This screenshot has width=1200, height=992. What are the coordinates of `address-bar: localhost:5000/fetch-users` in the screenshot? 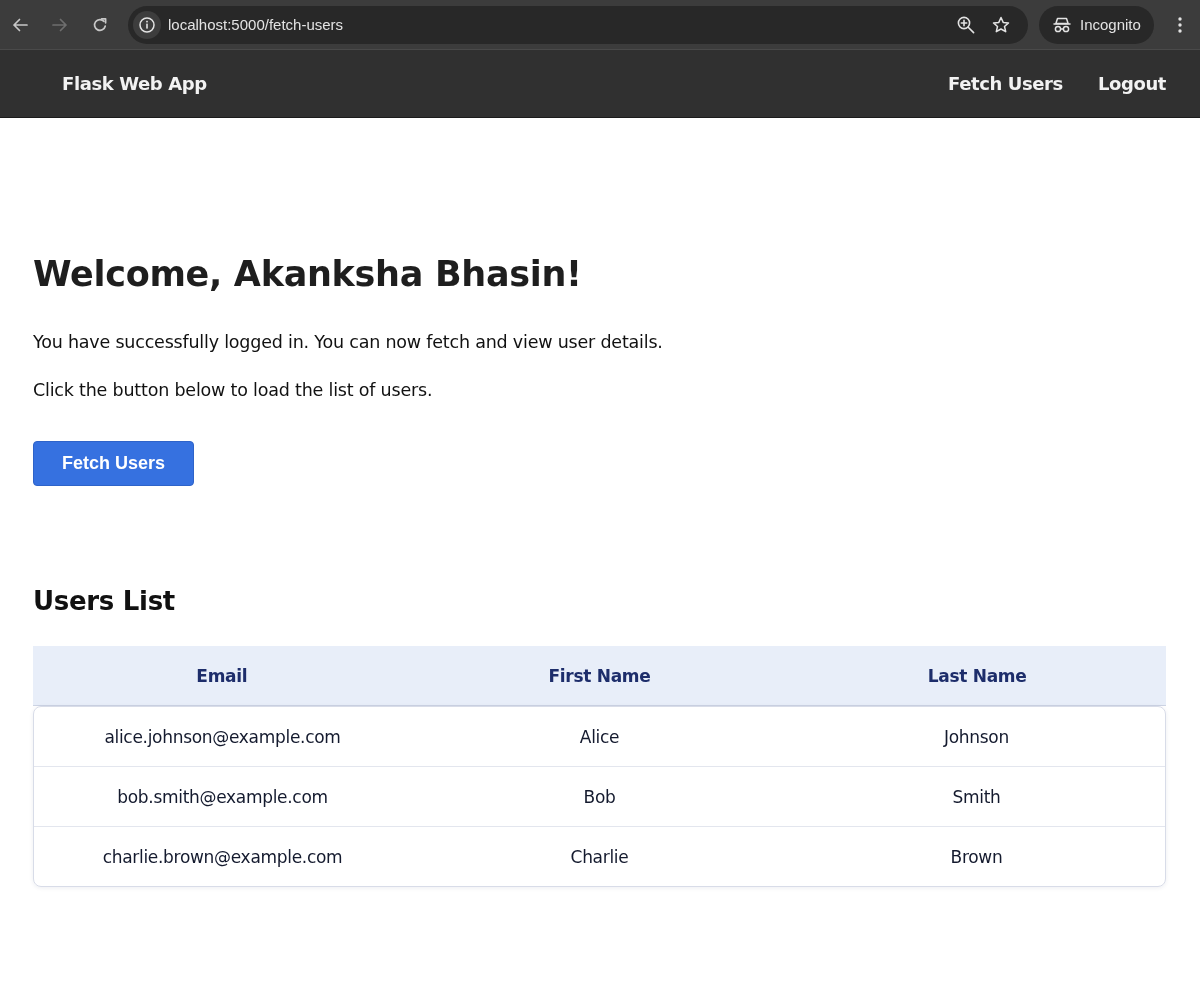 It's located at (578, 24).